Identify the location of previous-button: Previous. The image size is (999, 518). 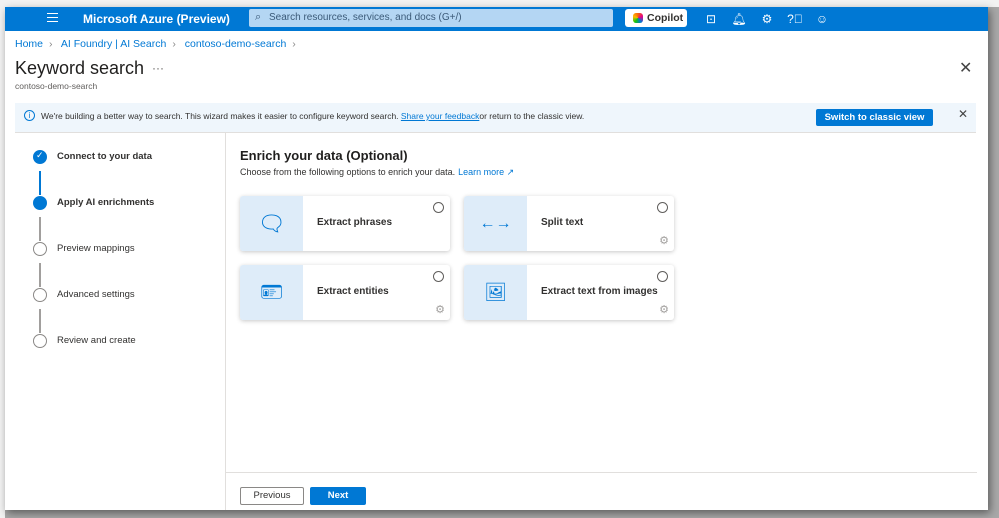
(272, 496).